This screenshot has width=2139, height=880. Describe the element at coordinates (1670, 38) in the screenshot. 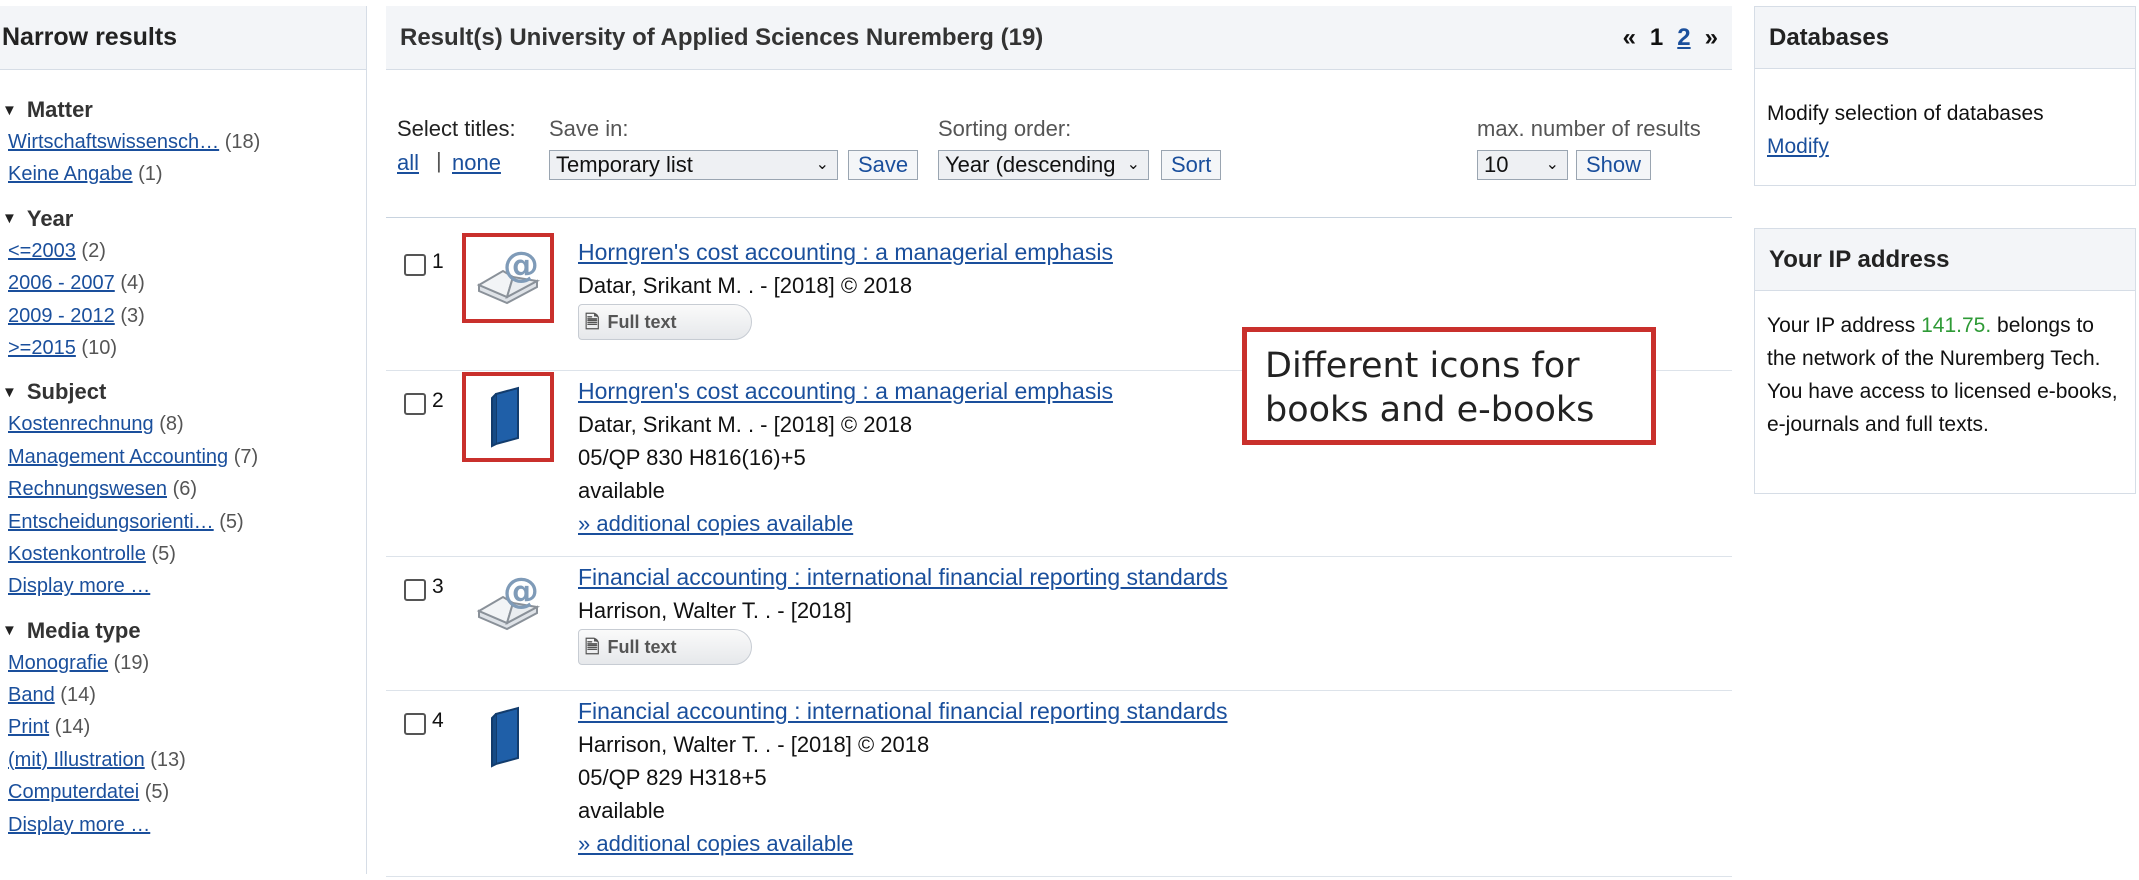

I see `pager: « 1 2 »` at that location.